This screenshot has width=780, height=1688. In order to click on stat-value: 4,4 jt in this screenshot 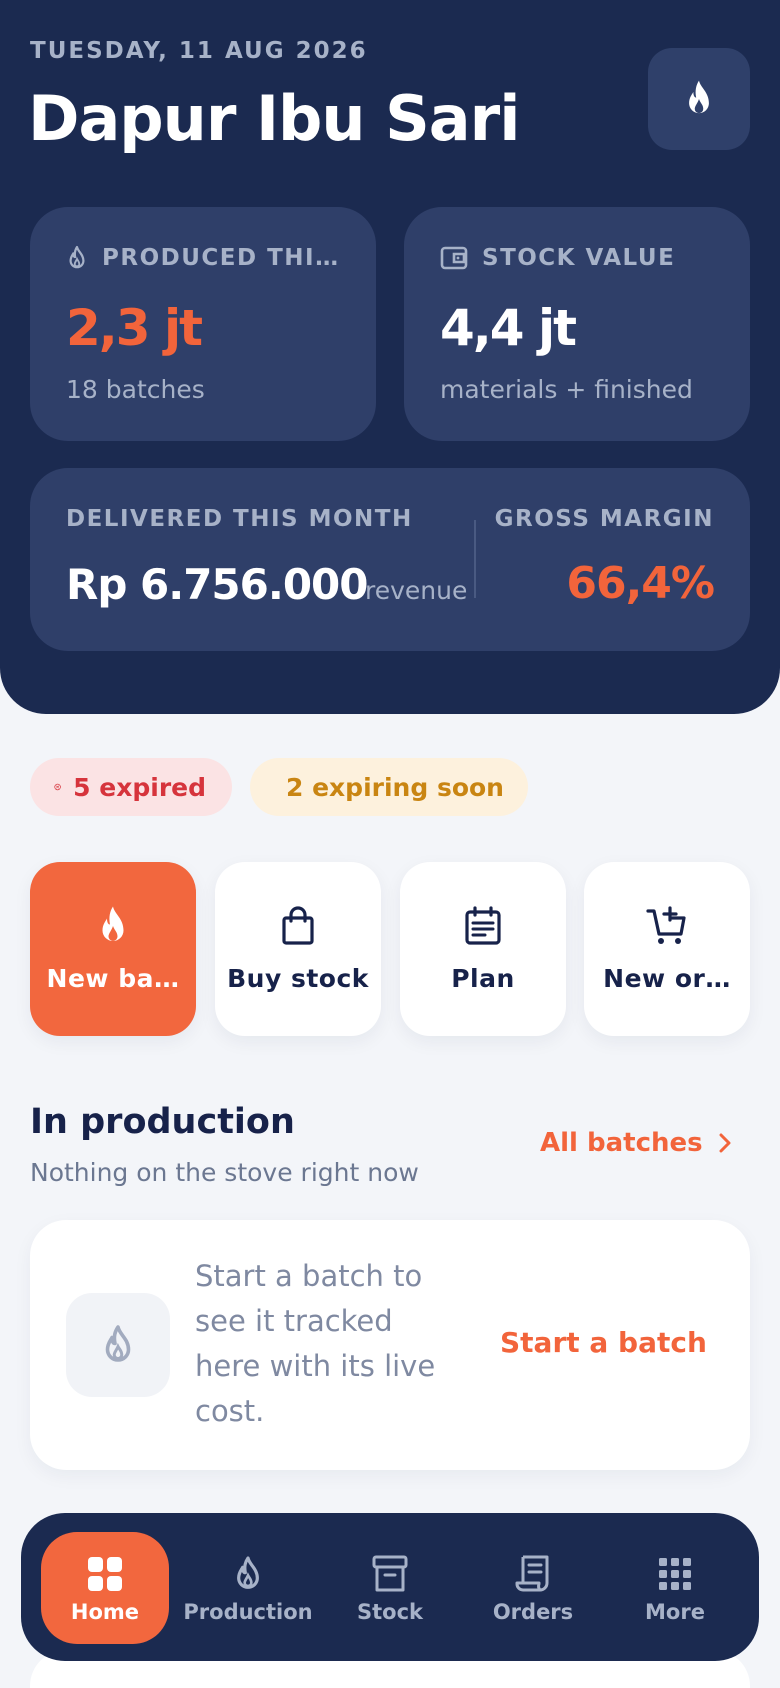, I will do `click(508, 328)`.